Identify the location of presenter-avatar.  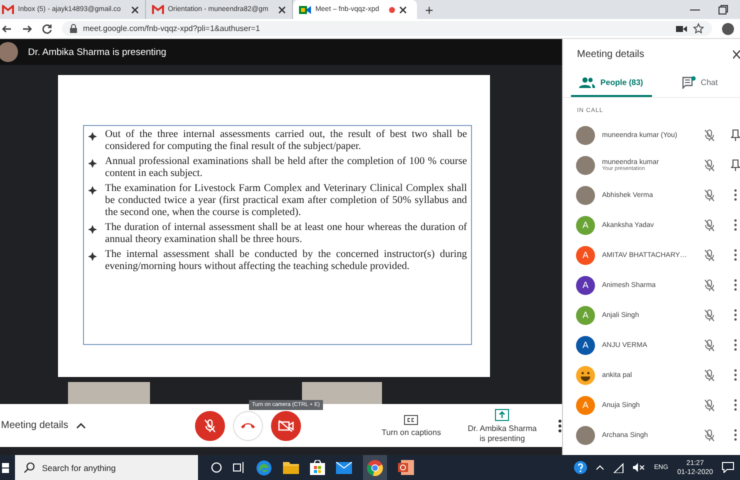
(9, 52).